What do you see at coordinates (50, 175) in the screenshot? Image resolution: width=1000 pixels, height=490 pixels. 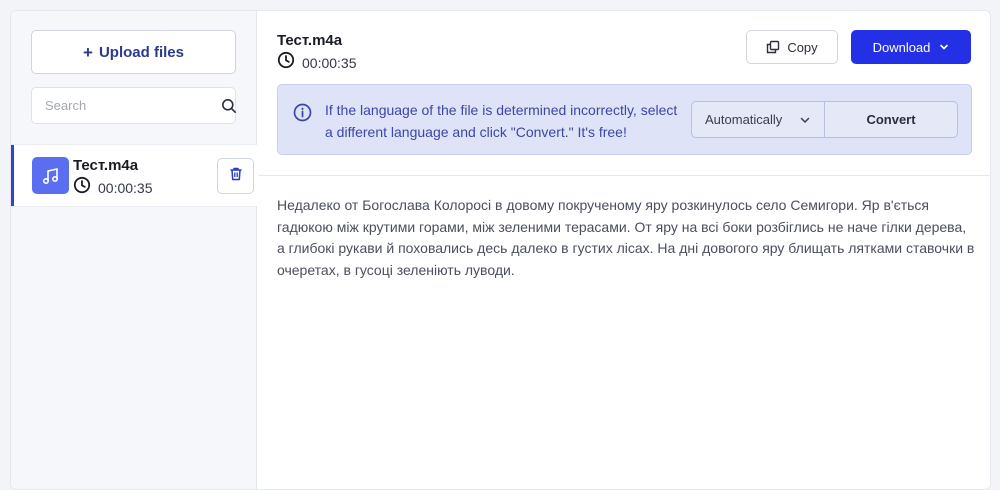 I see `music-note-icon` at bounding box center [50, 175].